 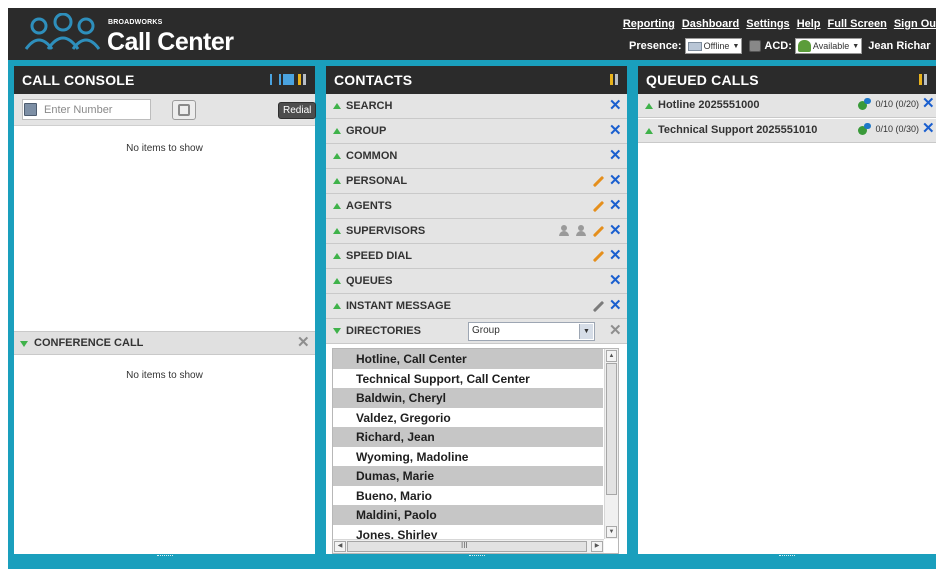 I want to click on redial-button: Redial, so click(x=297, y=110).